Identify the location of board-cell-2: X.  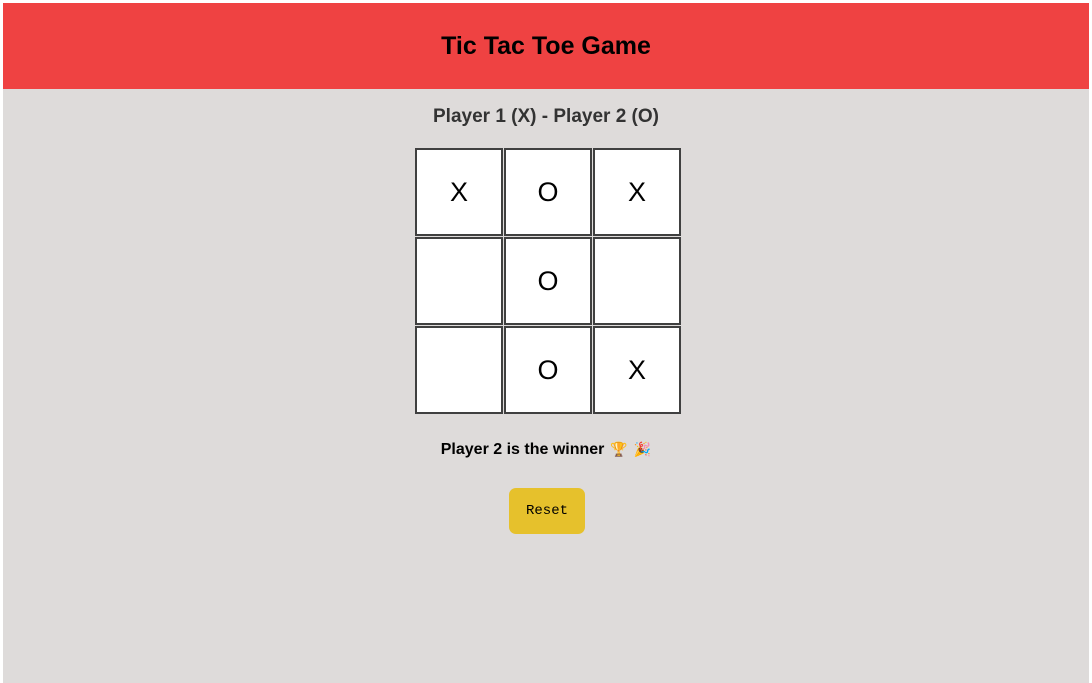
(637, 192).